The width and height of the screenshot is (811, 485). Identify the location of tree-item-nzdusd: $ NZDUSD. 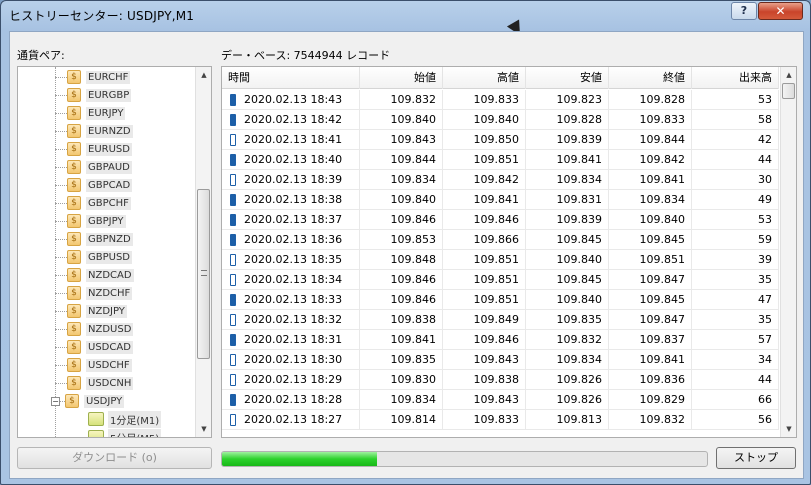
(100, 329).